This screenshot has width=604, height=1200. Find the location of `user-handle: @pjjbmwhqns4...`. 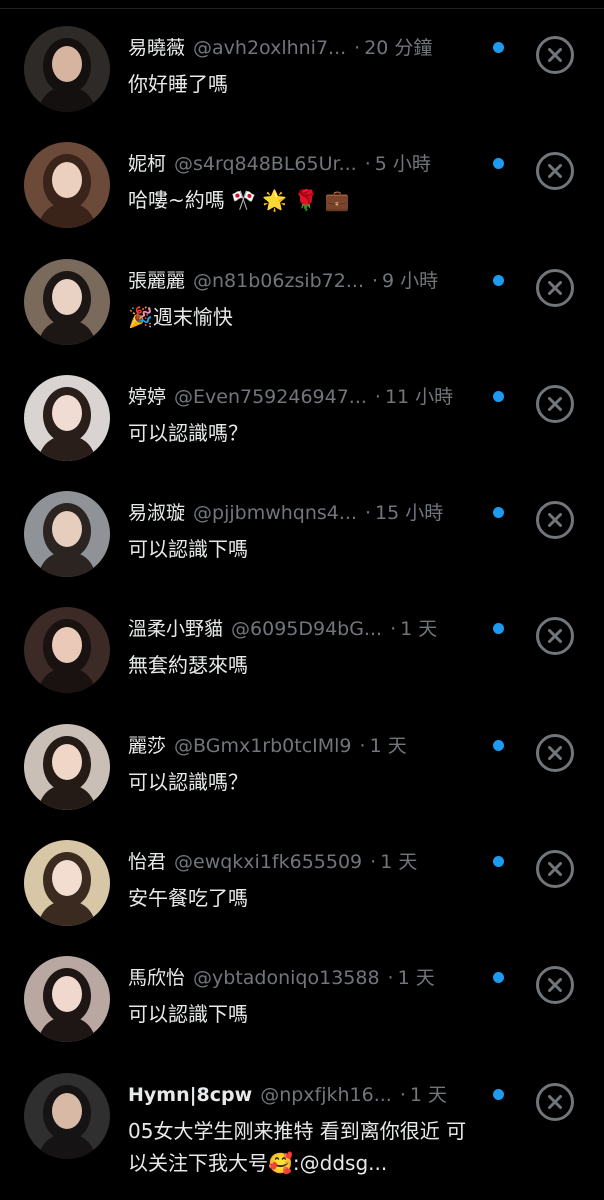

user-handle: @pjjbmwhqns4... is located at coordinates (275, 513).